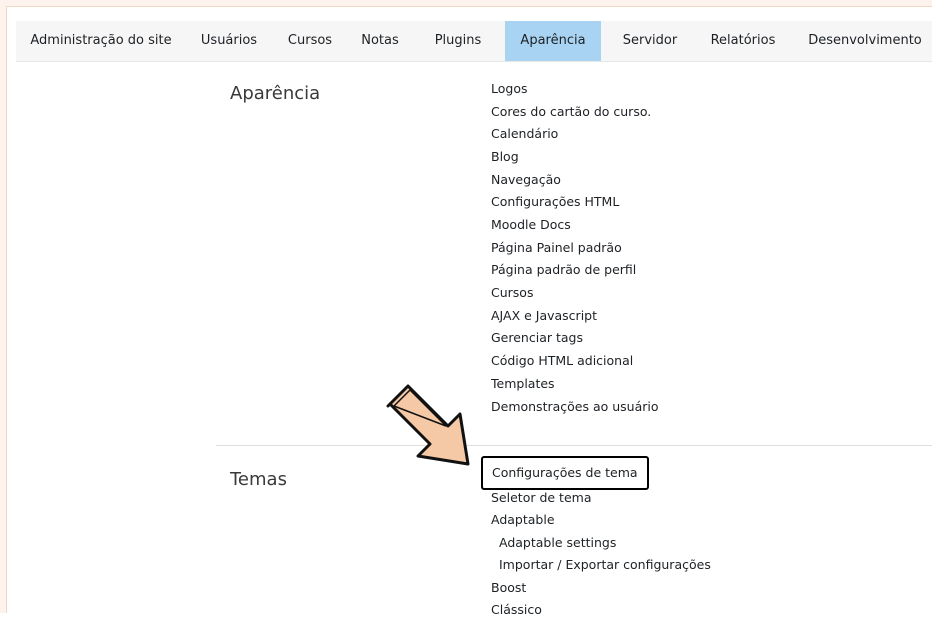  I want to click on link-adaptable-settings: Adaptable settings, so click(557, 543).